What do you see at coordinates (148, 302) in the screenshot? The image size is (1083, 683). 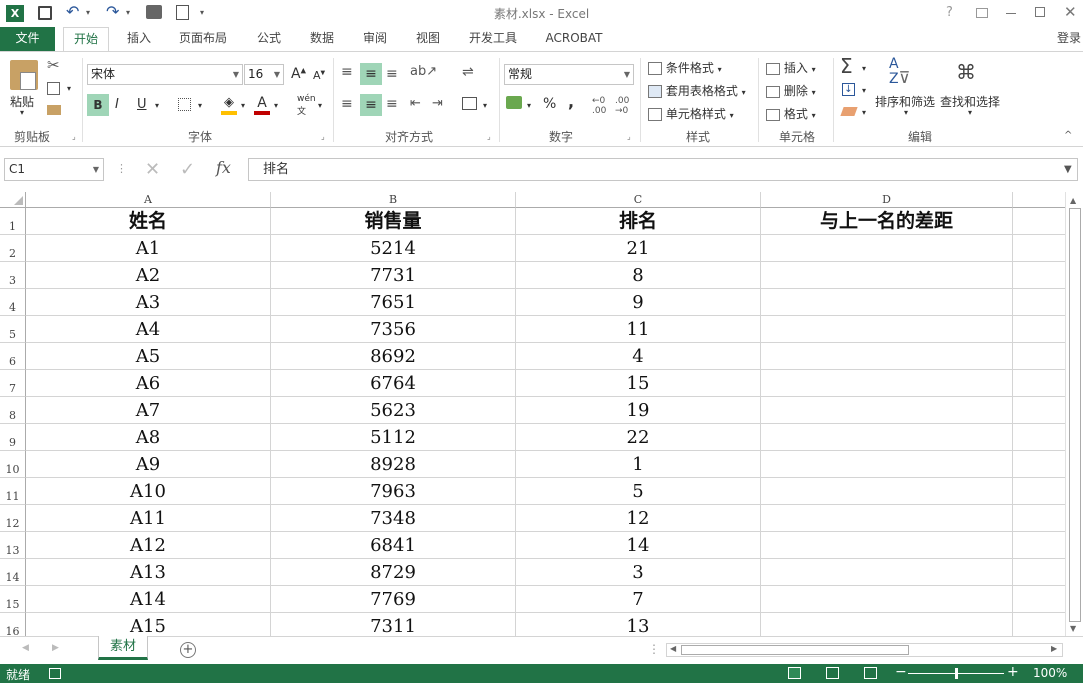 I see `table-cell: A3` at bounding box center [148, 302].